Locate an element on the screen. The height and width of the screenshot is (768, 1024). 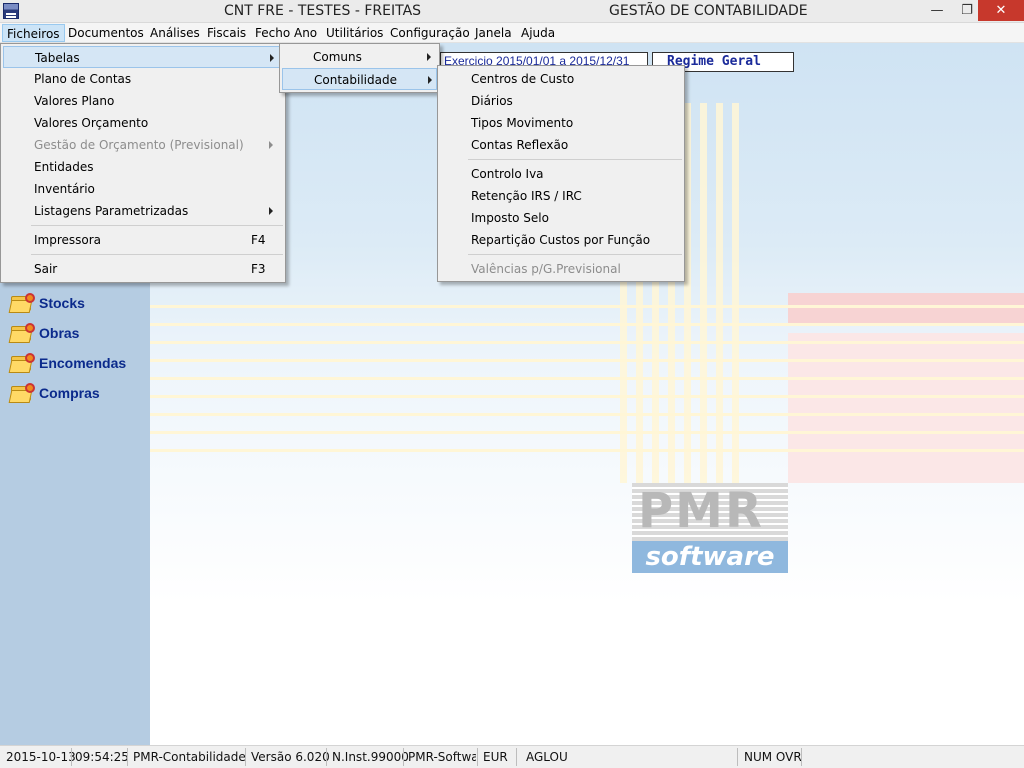
sidebar-item-obras: Obras is located at coordinates (44, 333).